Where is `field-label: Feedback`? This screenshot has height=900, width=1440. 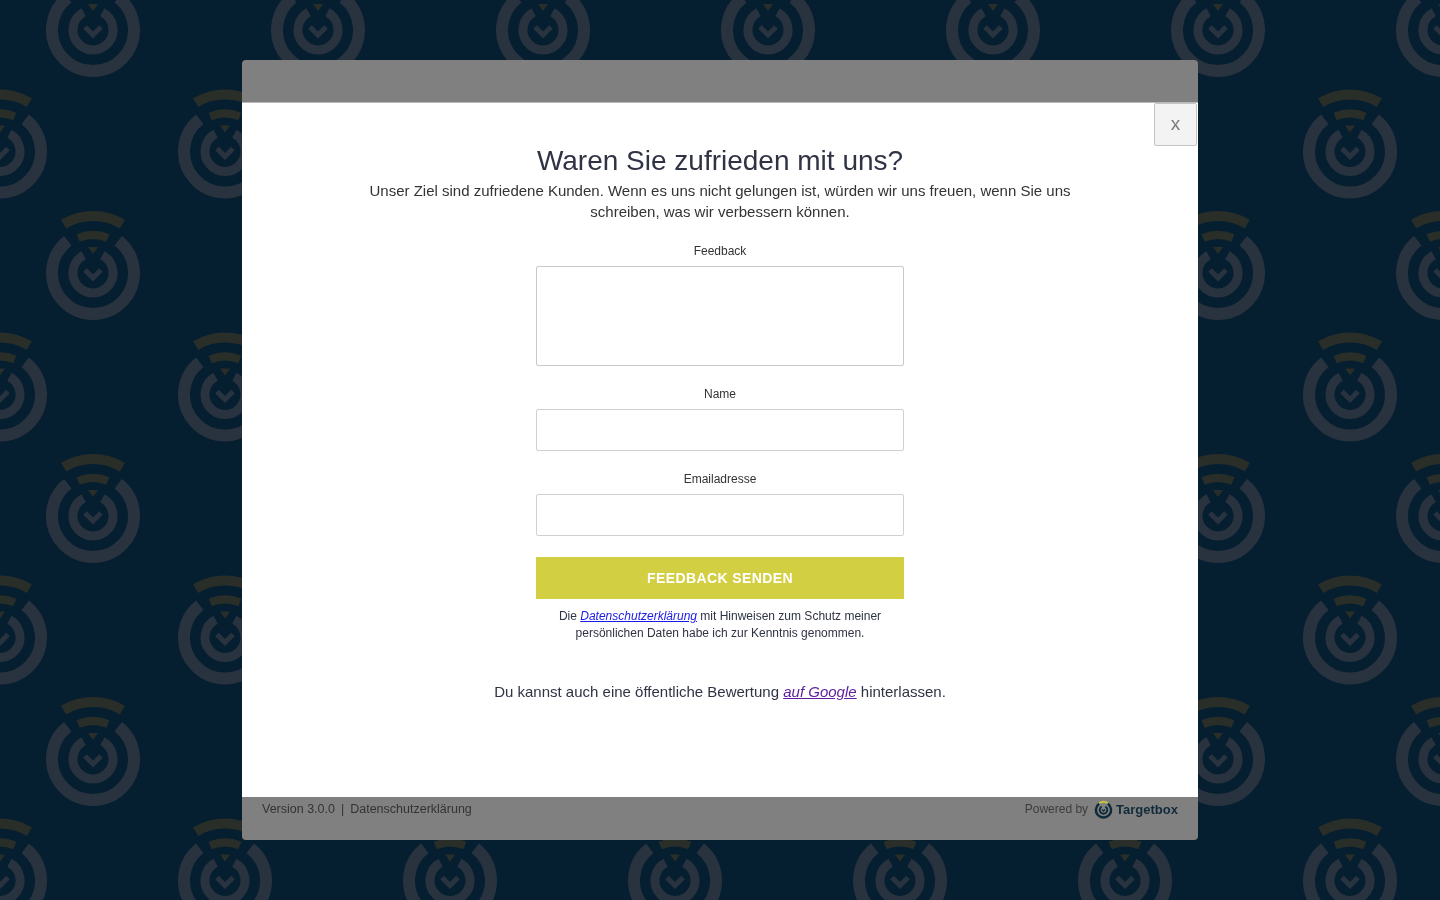 field-label: Feedback is located at coordinates (720, 251).